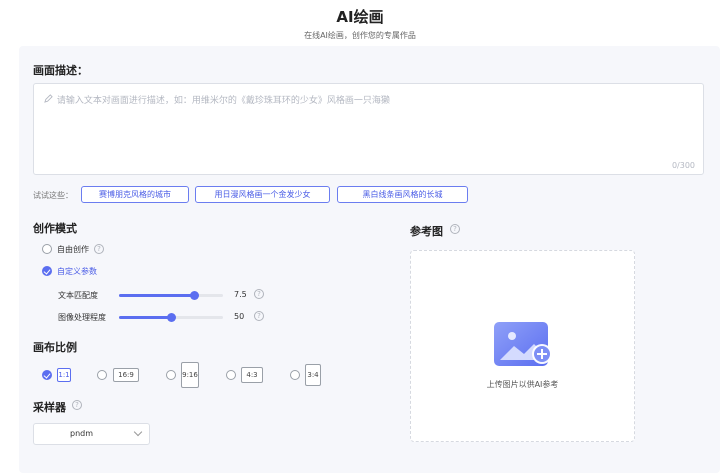 Image resolution: width=720 pixels, height=473 pixels. I want to click on prompt-placeholder-text: 请输入文本对画面进行描述，如：用维米尔的《戴珍珠耳环的少女》风格画一只海獭, so click(223, 101).